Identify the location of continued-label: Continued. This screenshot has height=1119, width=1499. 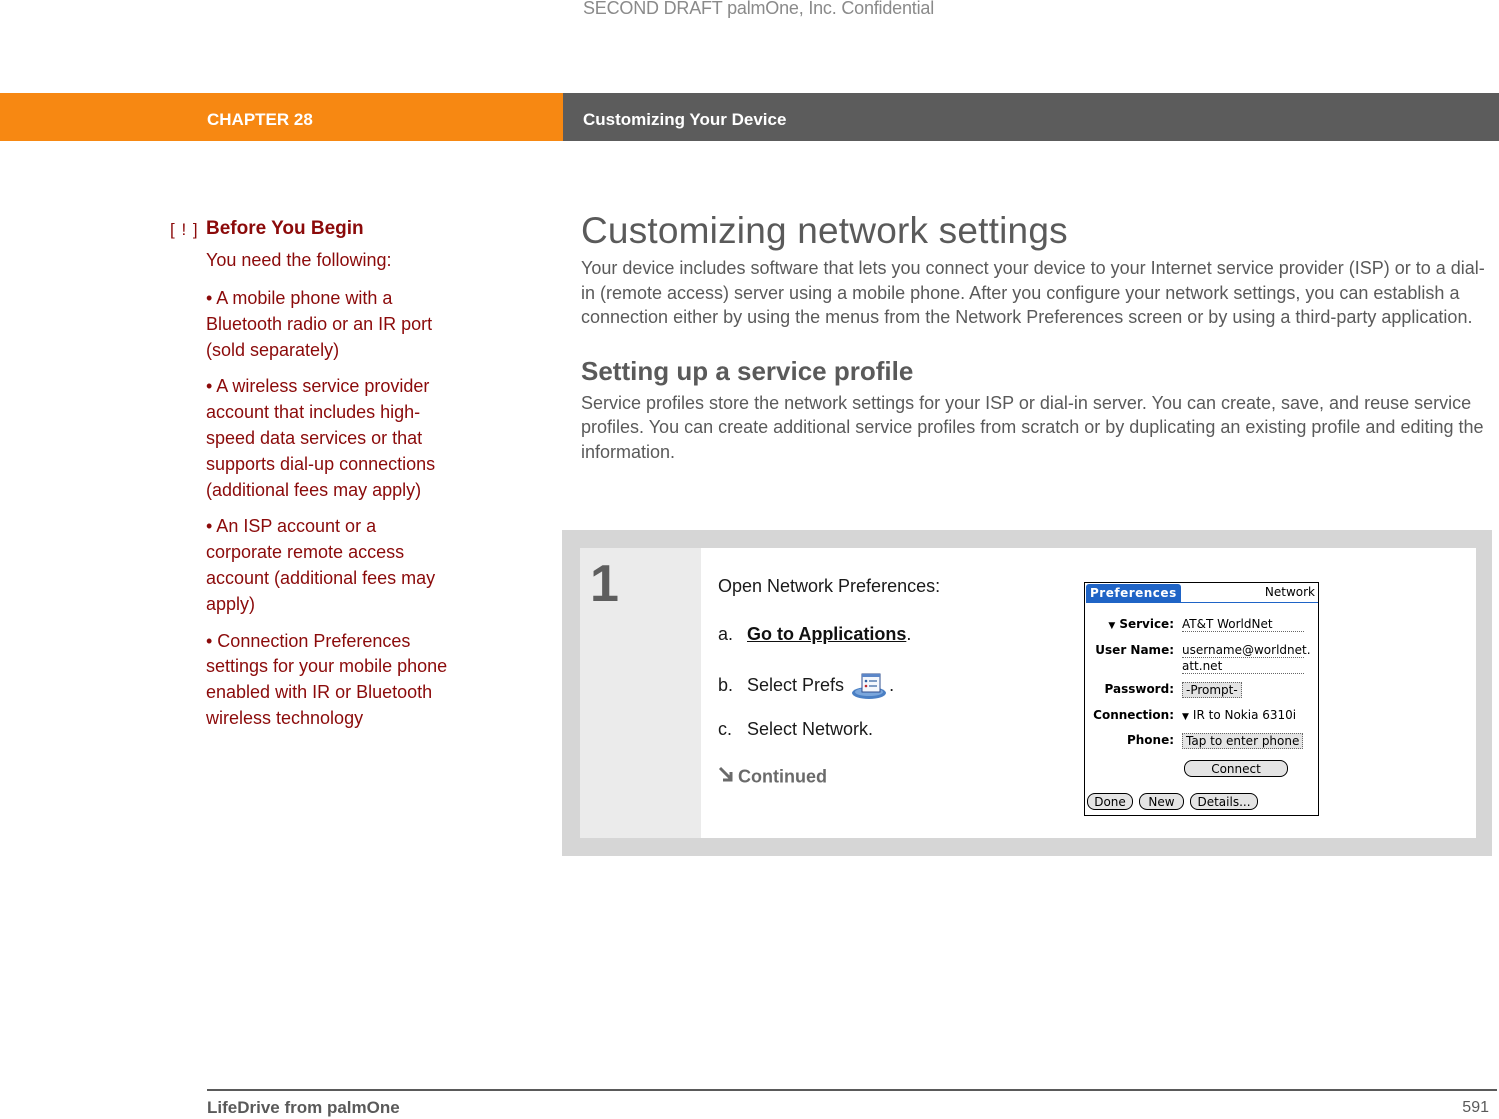
(782, 776).